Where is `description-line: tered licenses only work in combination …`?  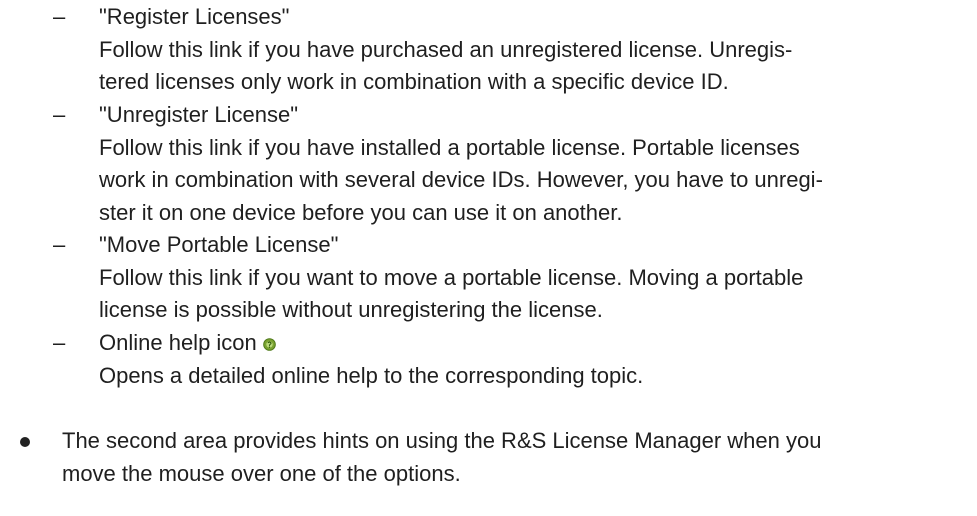 description-line: tered licenses only work in combination … is located at coordinates (414, 81).